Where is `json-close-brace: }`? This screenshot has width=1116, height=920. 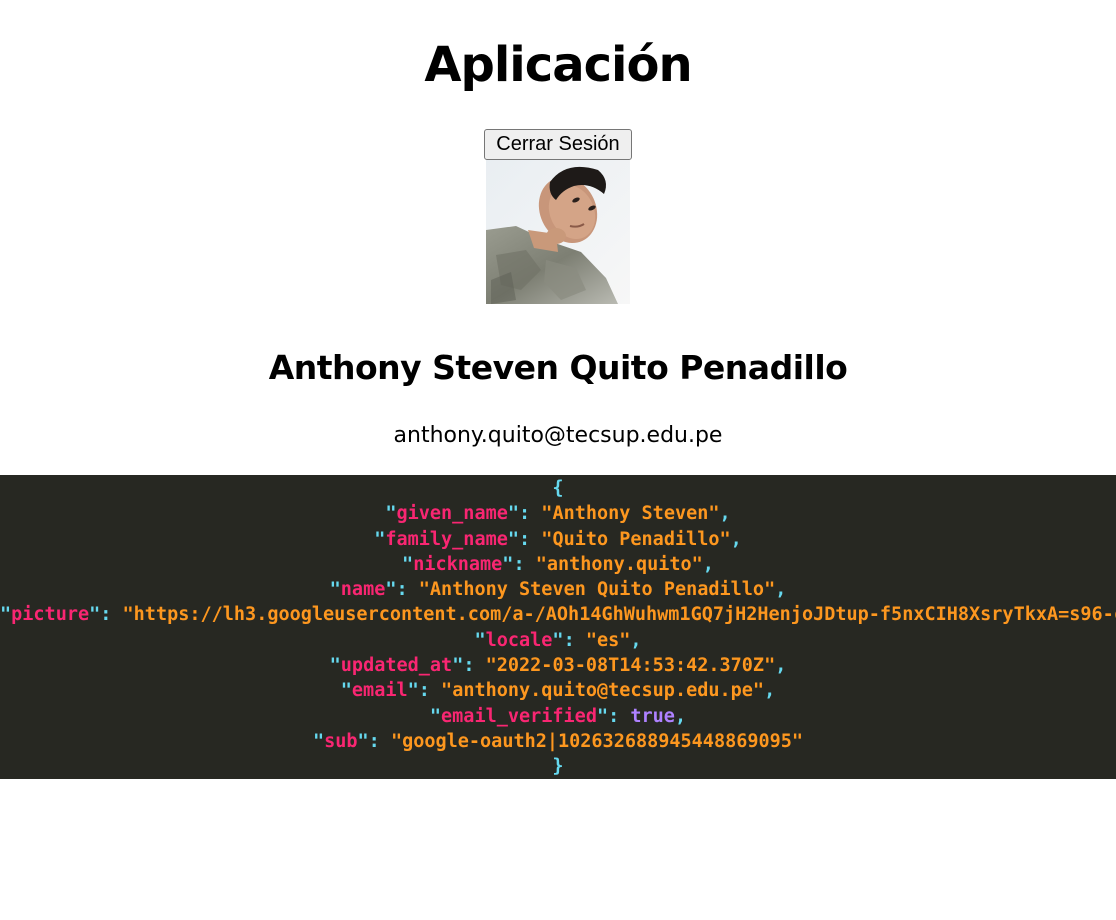 json-close-brace: } is located at coordinates (558, 767).